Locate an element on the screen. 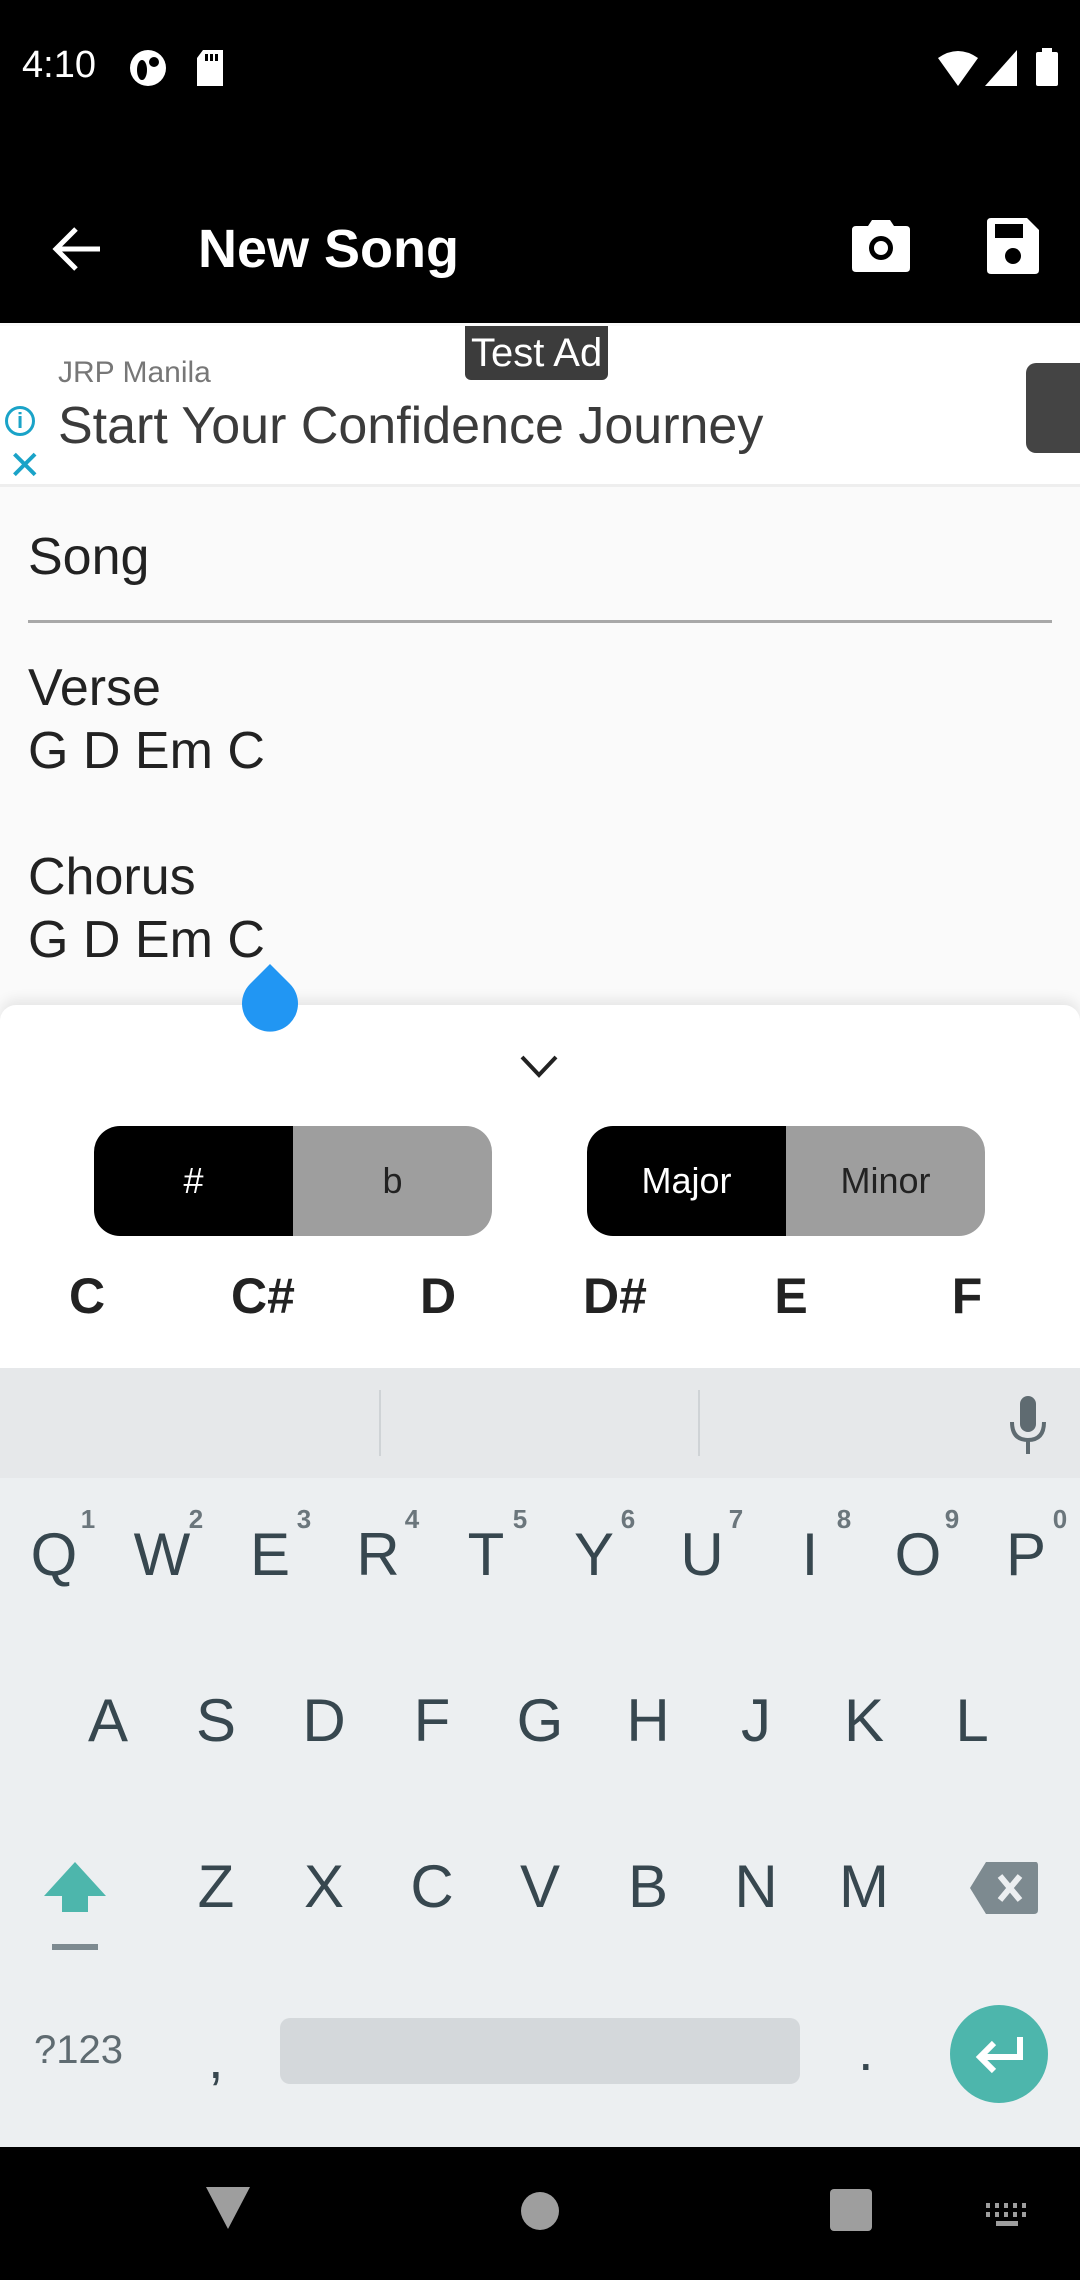 The width and height of the screenshot is (1080, 2280). note-key: F is located at coordinates (967, 1296).